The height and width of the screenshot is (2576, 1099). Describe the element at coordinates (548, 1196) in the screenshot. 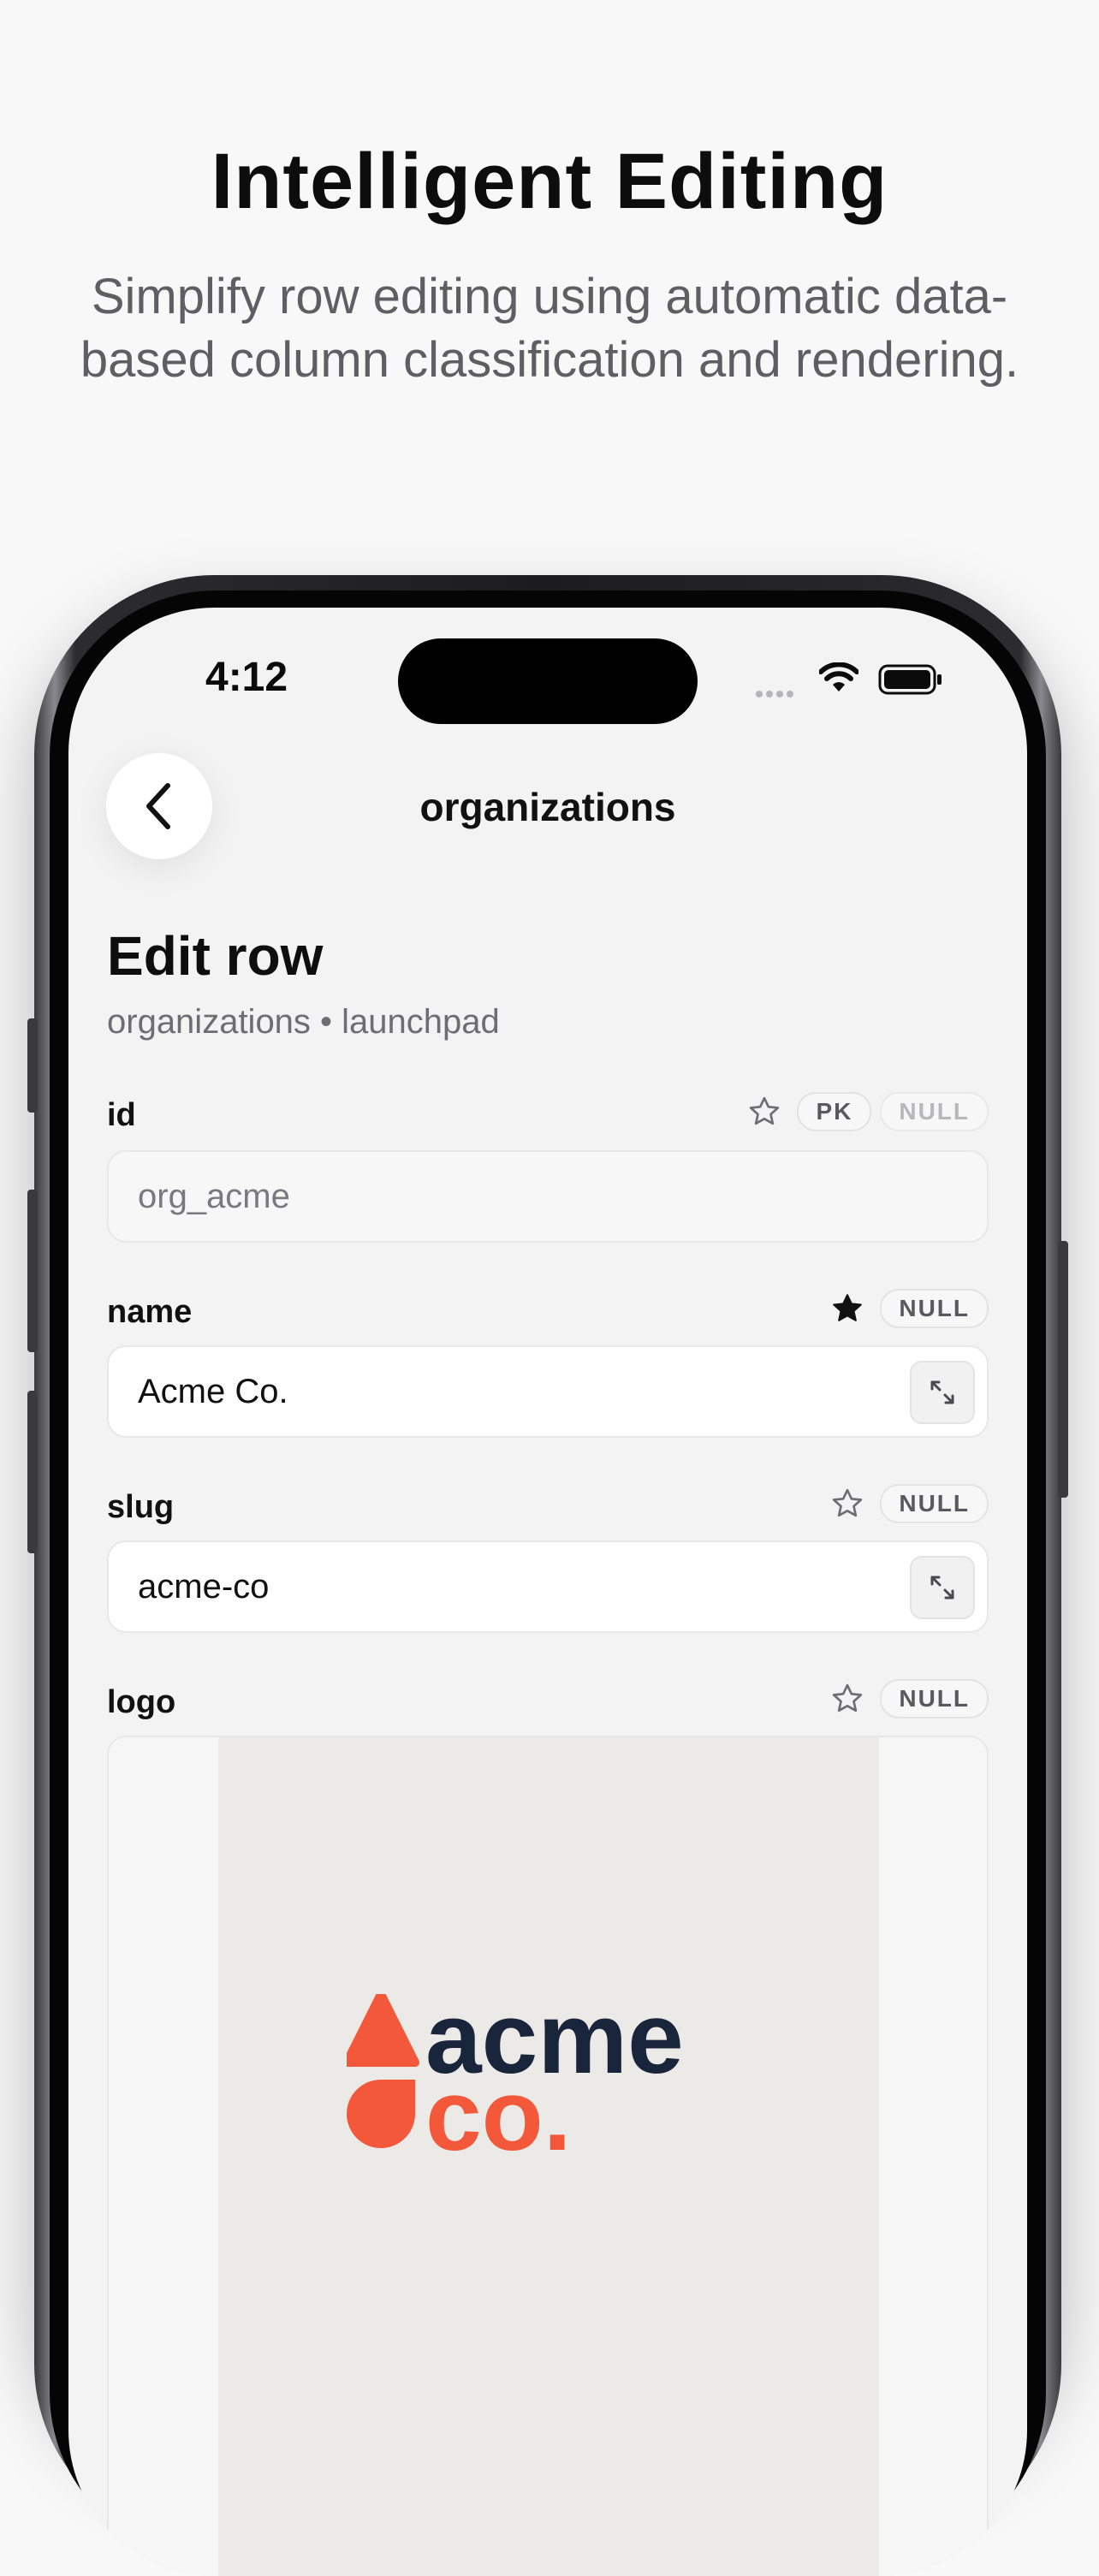

I see `id-field: org_acme` at that location.